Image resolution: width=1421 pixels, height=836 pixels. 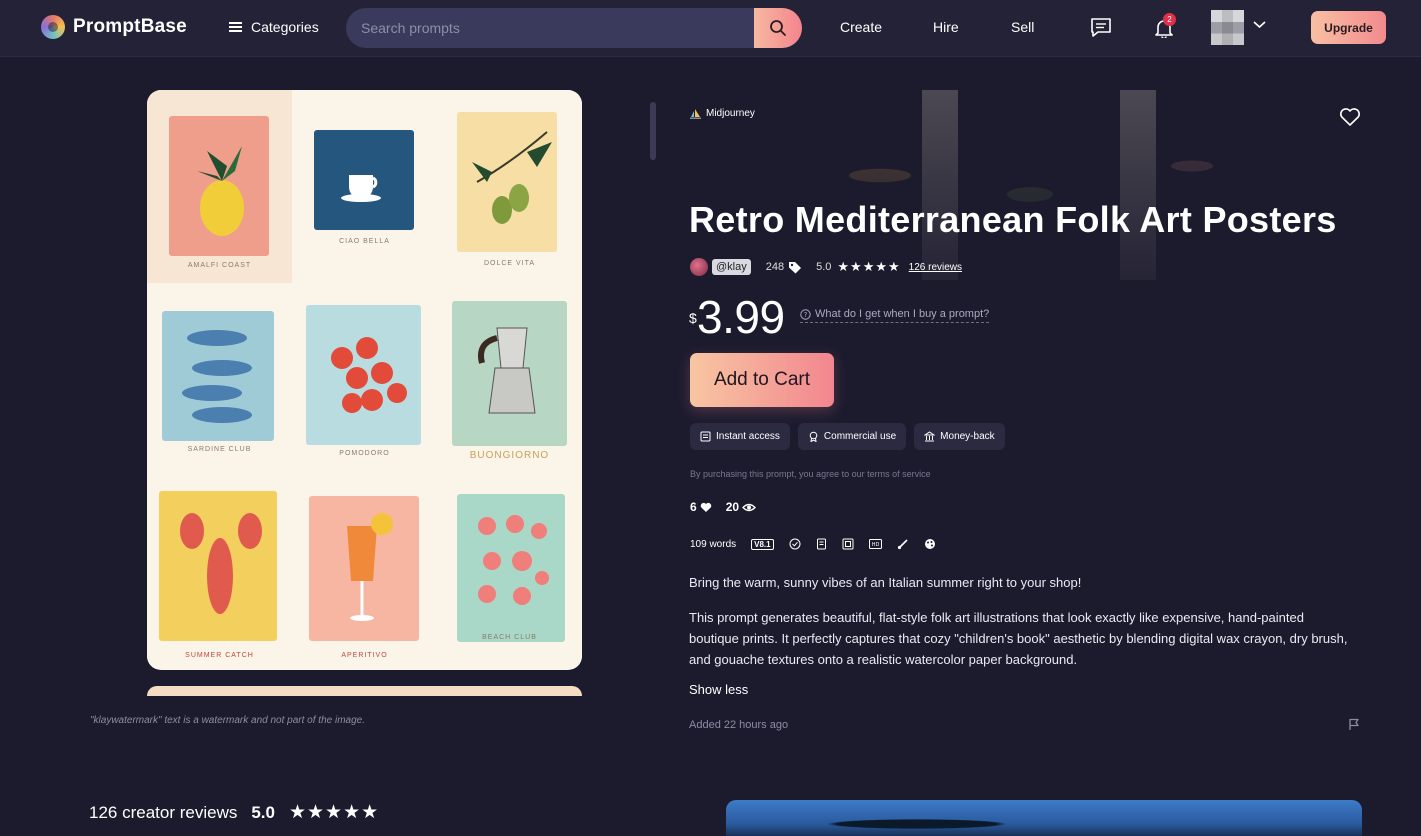 I want to click on nav-create-link: Create, so click(x=861, y=27).